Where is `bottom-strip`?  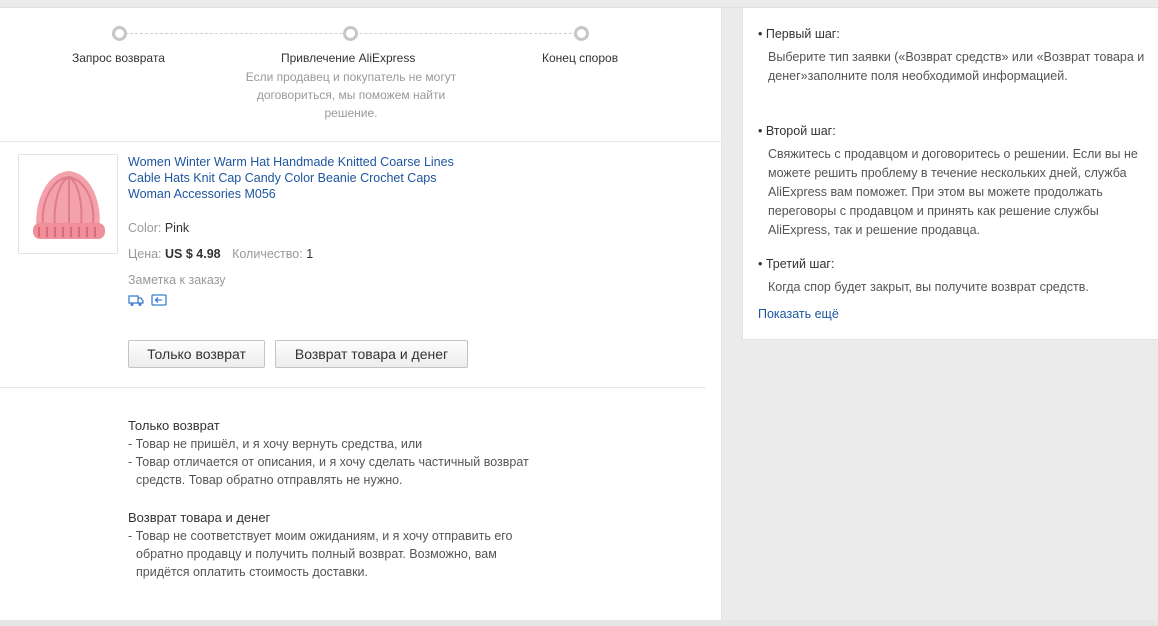 bottom-strip is located at coordinates (579, 623).